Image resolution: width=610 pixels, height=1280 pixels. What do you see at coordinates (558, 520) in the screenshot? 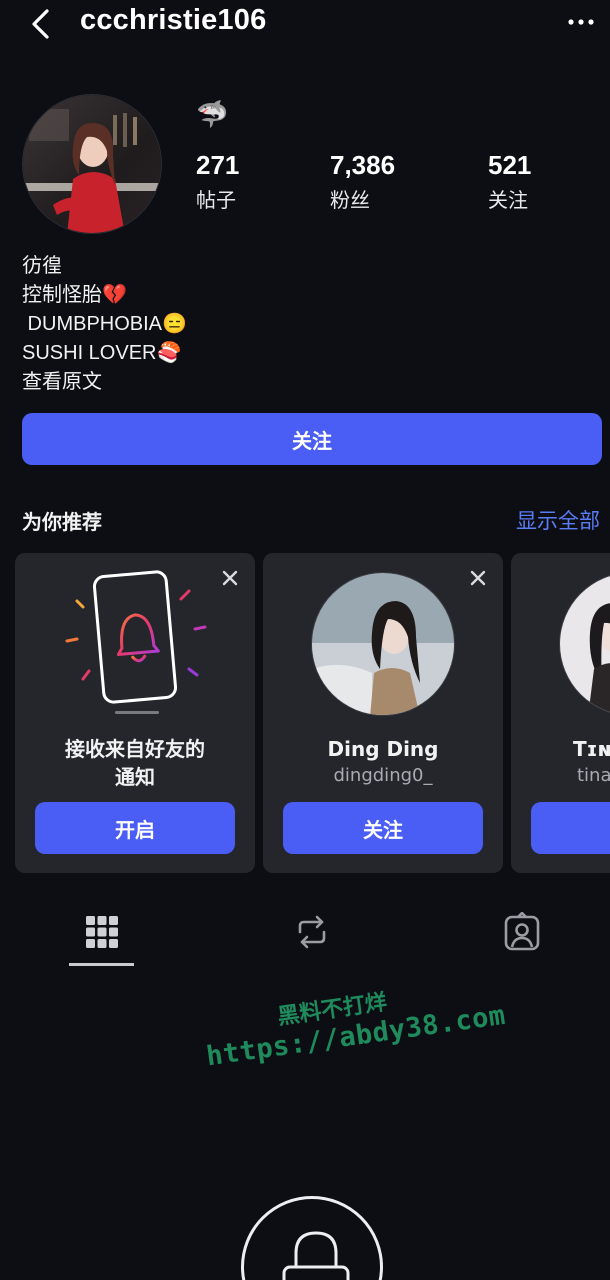
I see `show-all-link: 显示全部` at bounding box center [558, 520].